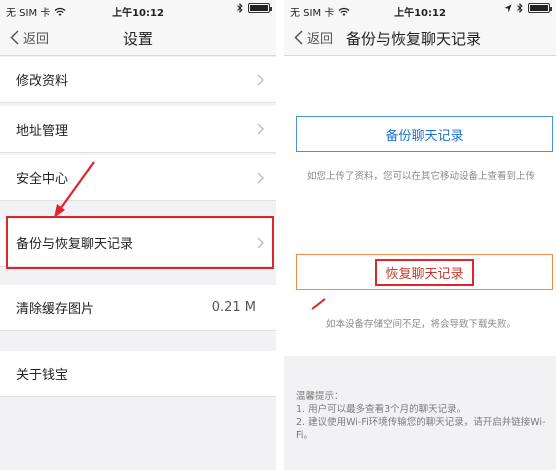 The height and width of the screenshot is (470, 556). Describe the element at coordinates (320, 39) in the screenshot. I see `back-label: 返回` at that location.